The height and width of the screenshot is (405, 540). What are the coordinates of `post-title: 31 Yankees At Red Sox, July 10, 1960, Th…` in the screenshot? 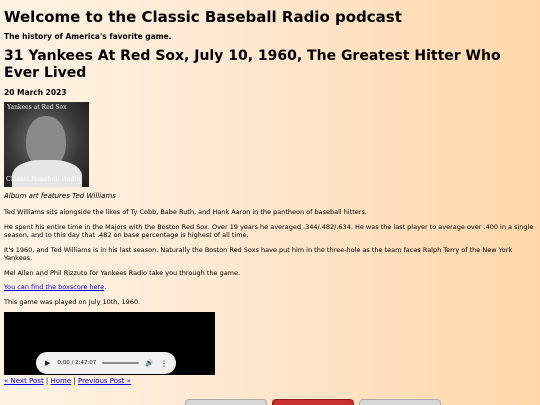 It's located at (252, 64).